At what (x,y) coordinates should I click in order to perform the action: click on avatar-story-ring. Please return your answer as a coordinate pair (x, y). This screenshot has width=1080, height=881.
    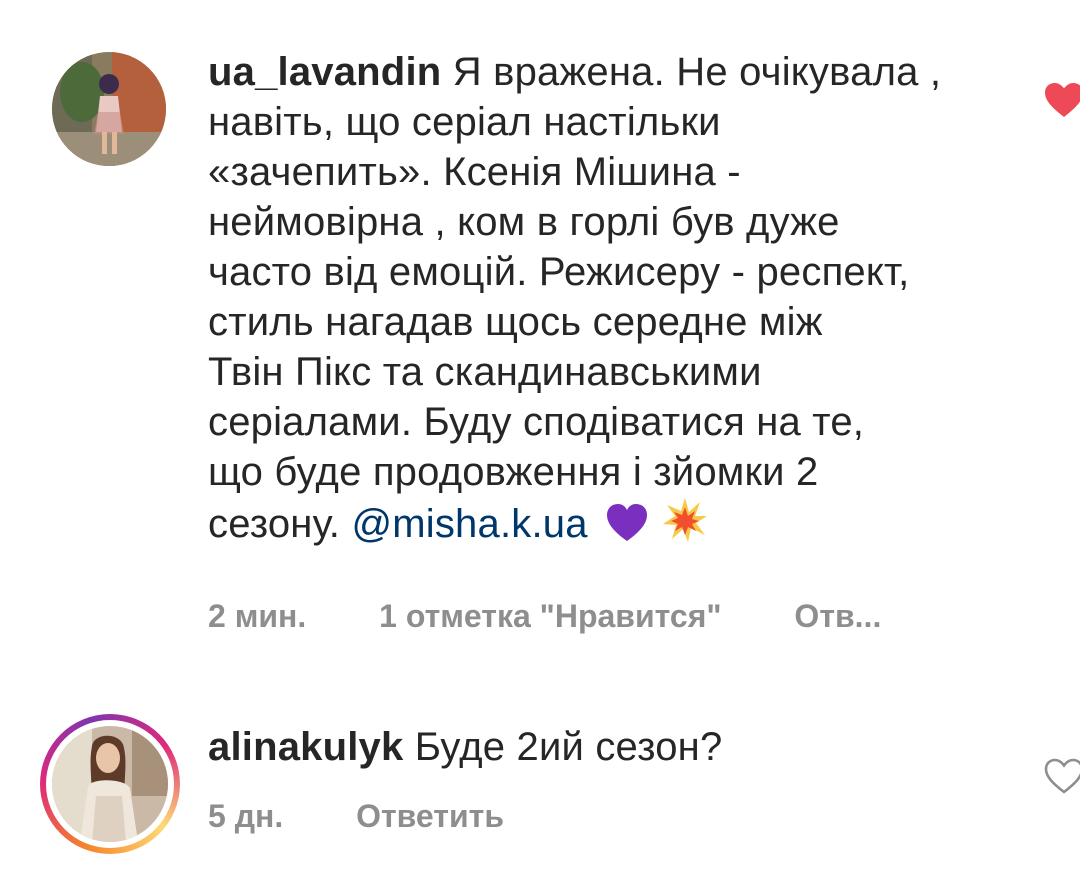
    Looking at the image, I should click on (110, 784).